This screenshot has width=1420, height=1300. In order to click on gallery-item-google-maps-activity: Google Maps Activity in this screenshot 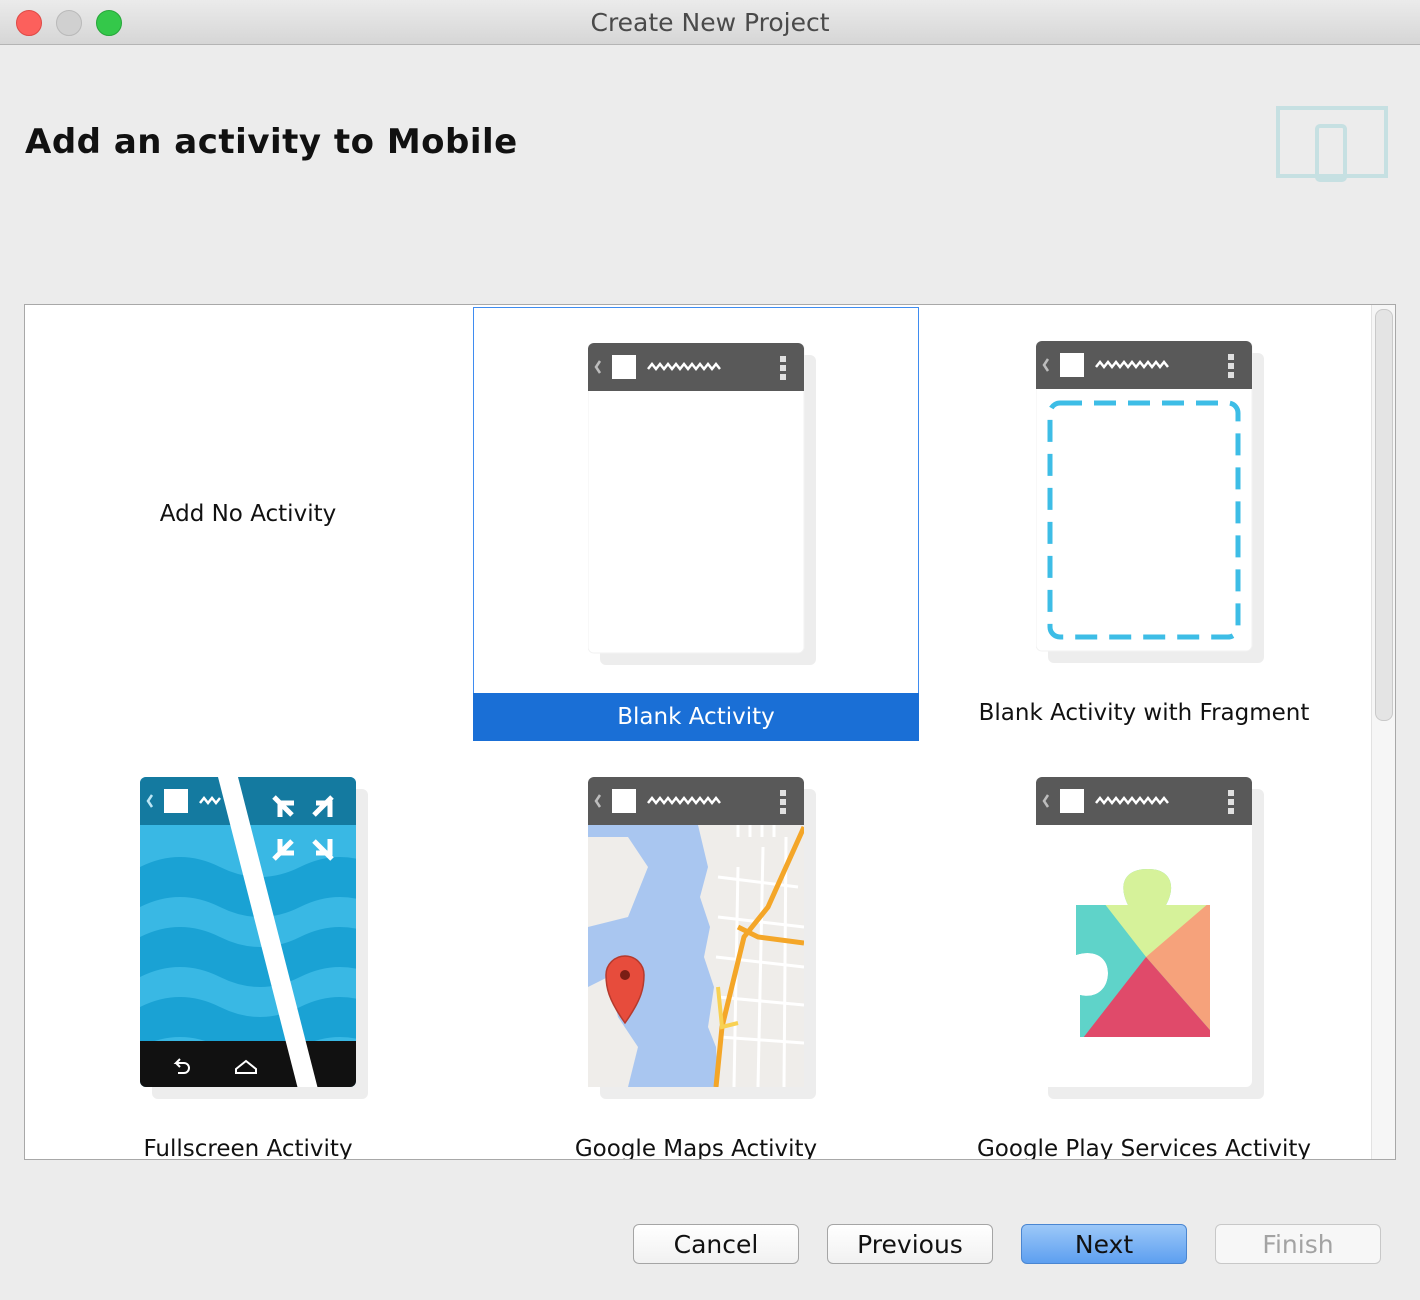, I will do `click(696, 950)`.